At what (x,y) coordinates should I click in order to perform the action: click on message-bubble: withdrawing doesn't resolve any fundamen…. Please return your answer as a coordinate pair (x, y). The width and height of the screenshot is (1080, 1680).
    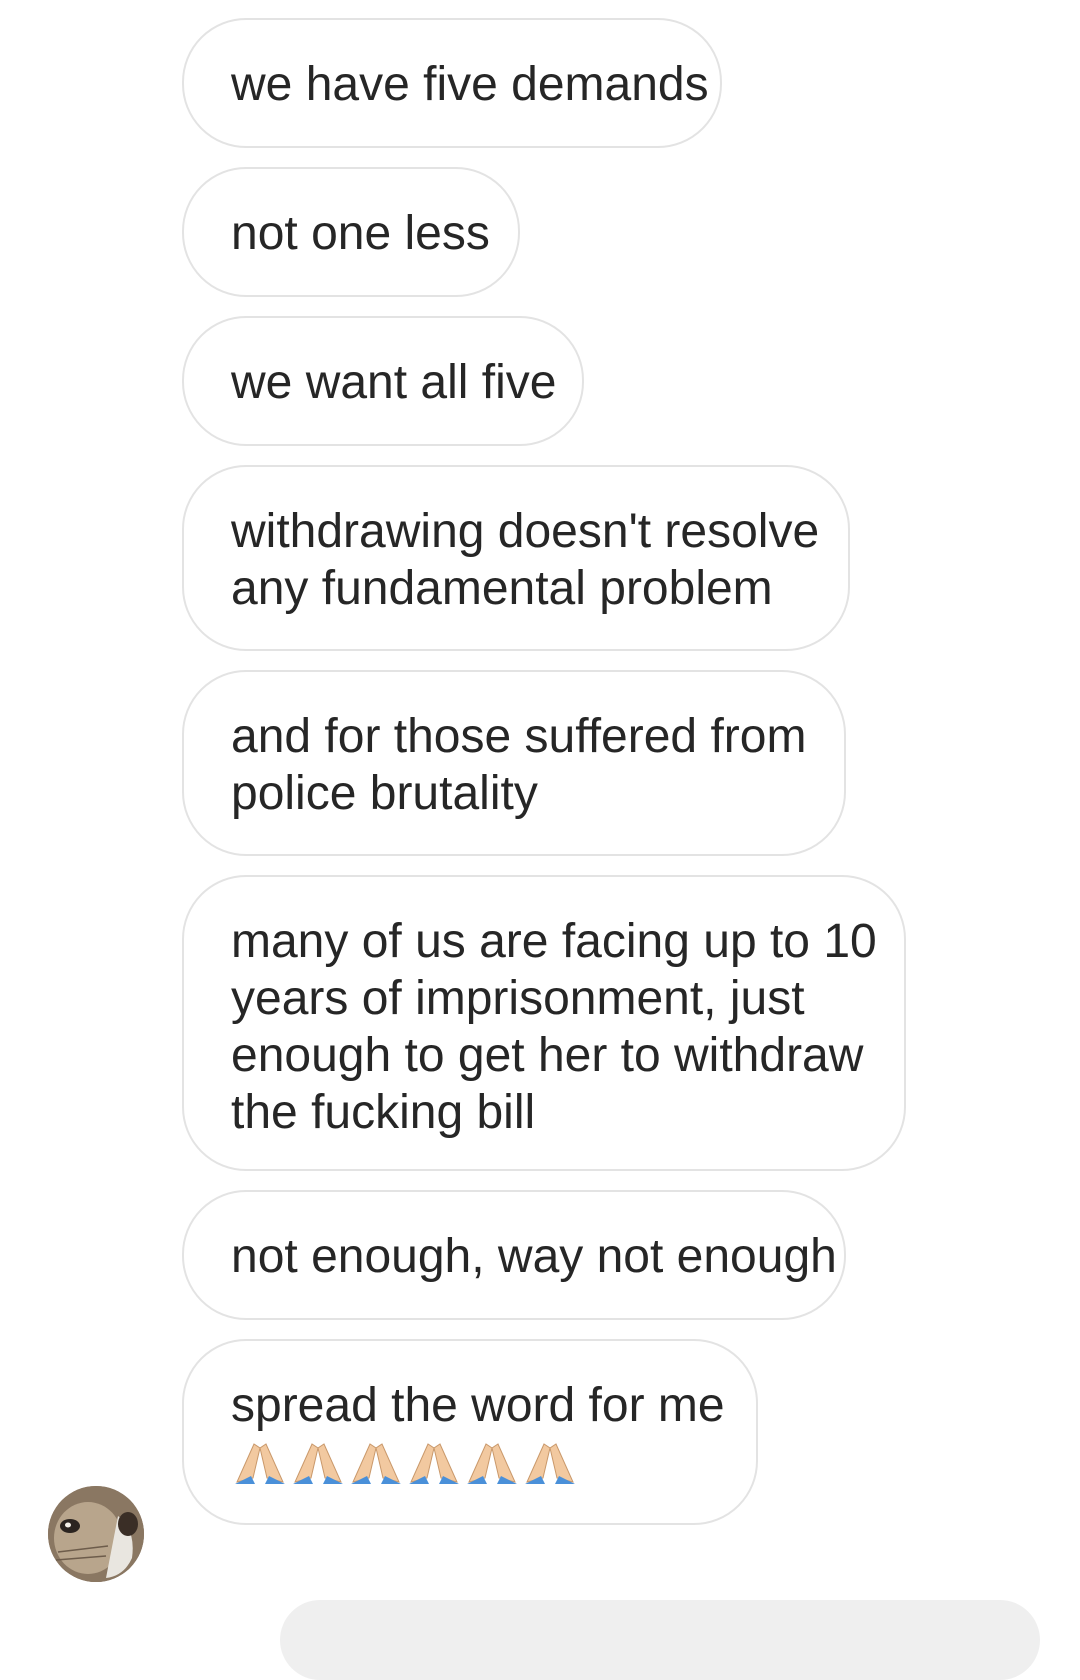
    Looking at the image, I should click on (516, 558).